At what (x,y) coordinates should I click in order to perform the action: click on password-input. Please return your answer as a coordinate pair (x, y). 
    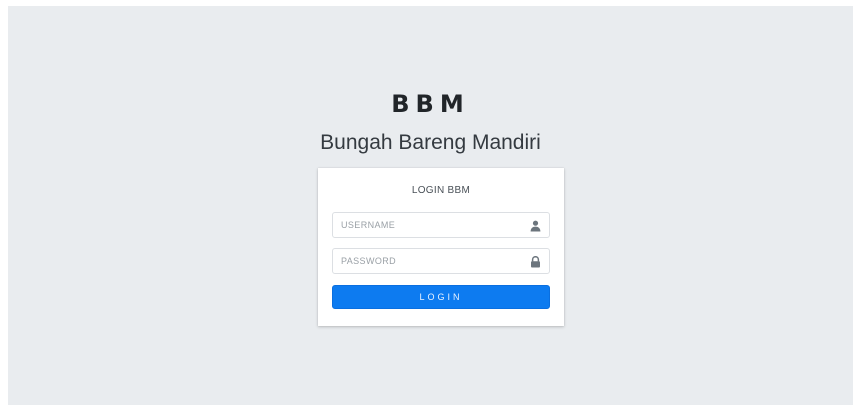
    Looking at the image, I should click on (432, 261).